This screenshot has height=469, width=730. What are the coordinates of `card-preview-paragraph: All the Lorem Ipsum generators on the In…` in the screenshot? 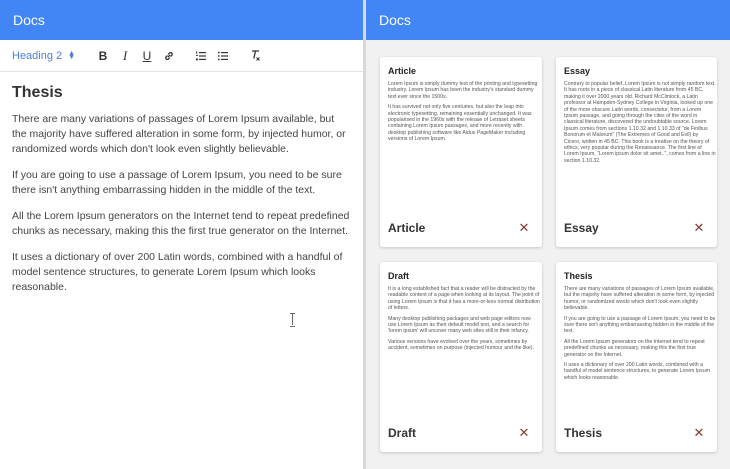 It's located at (634, 348).